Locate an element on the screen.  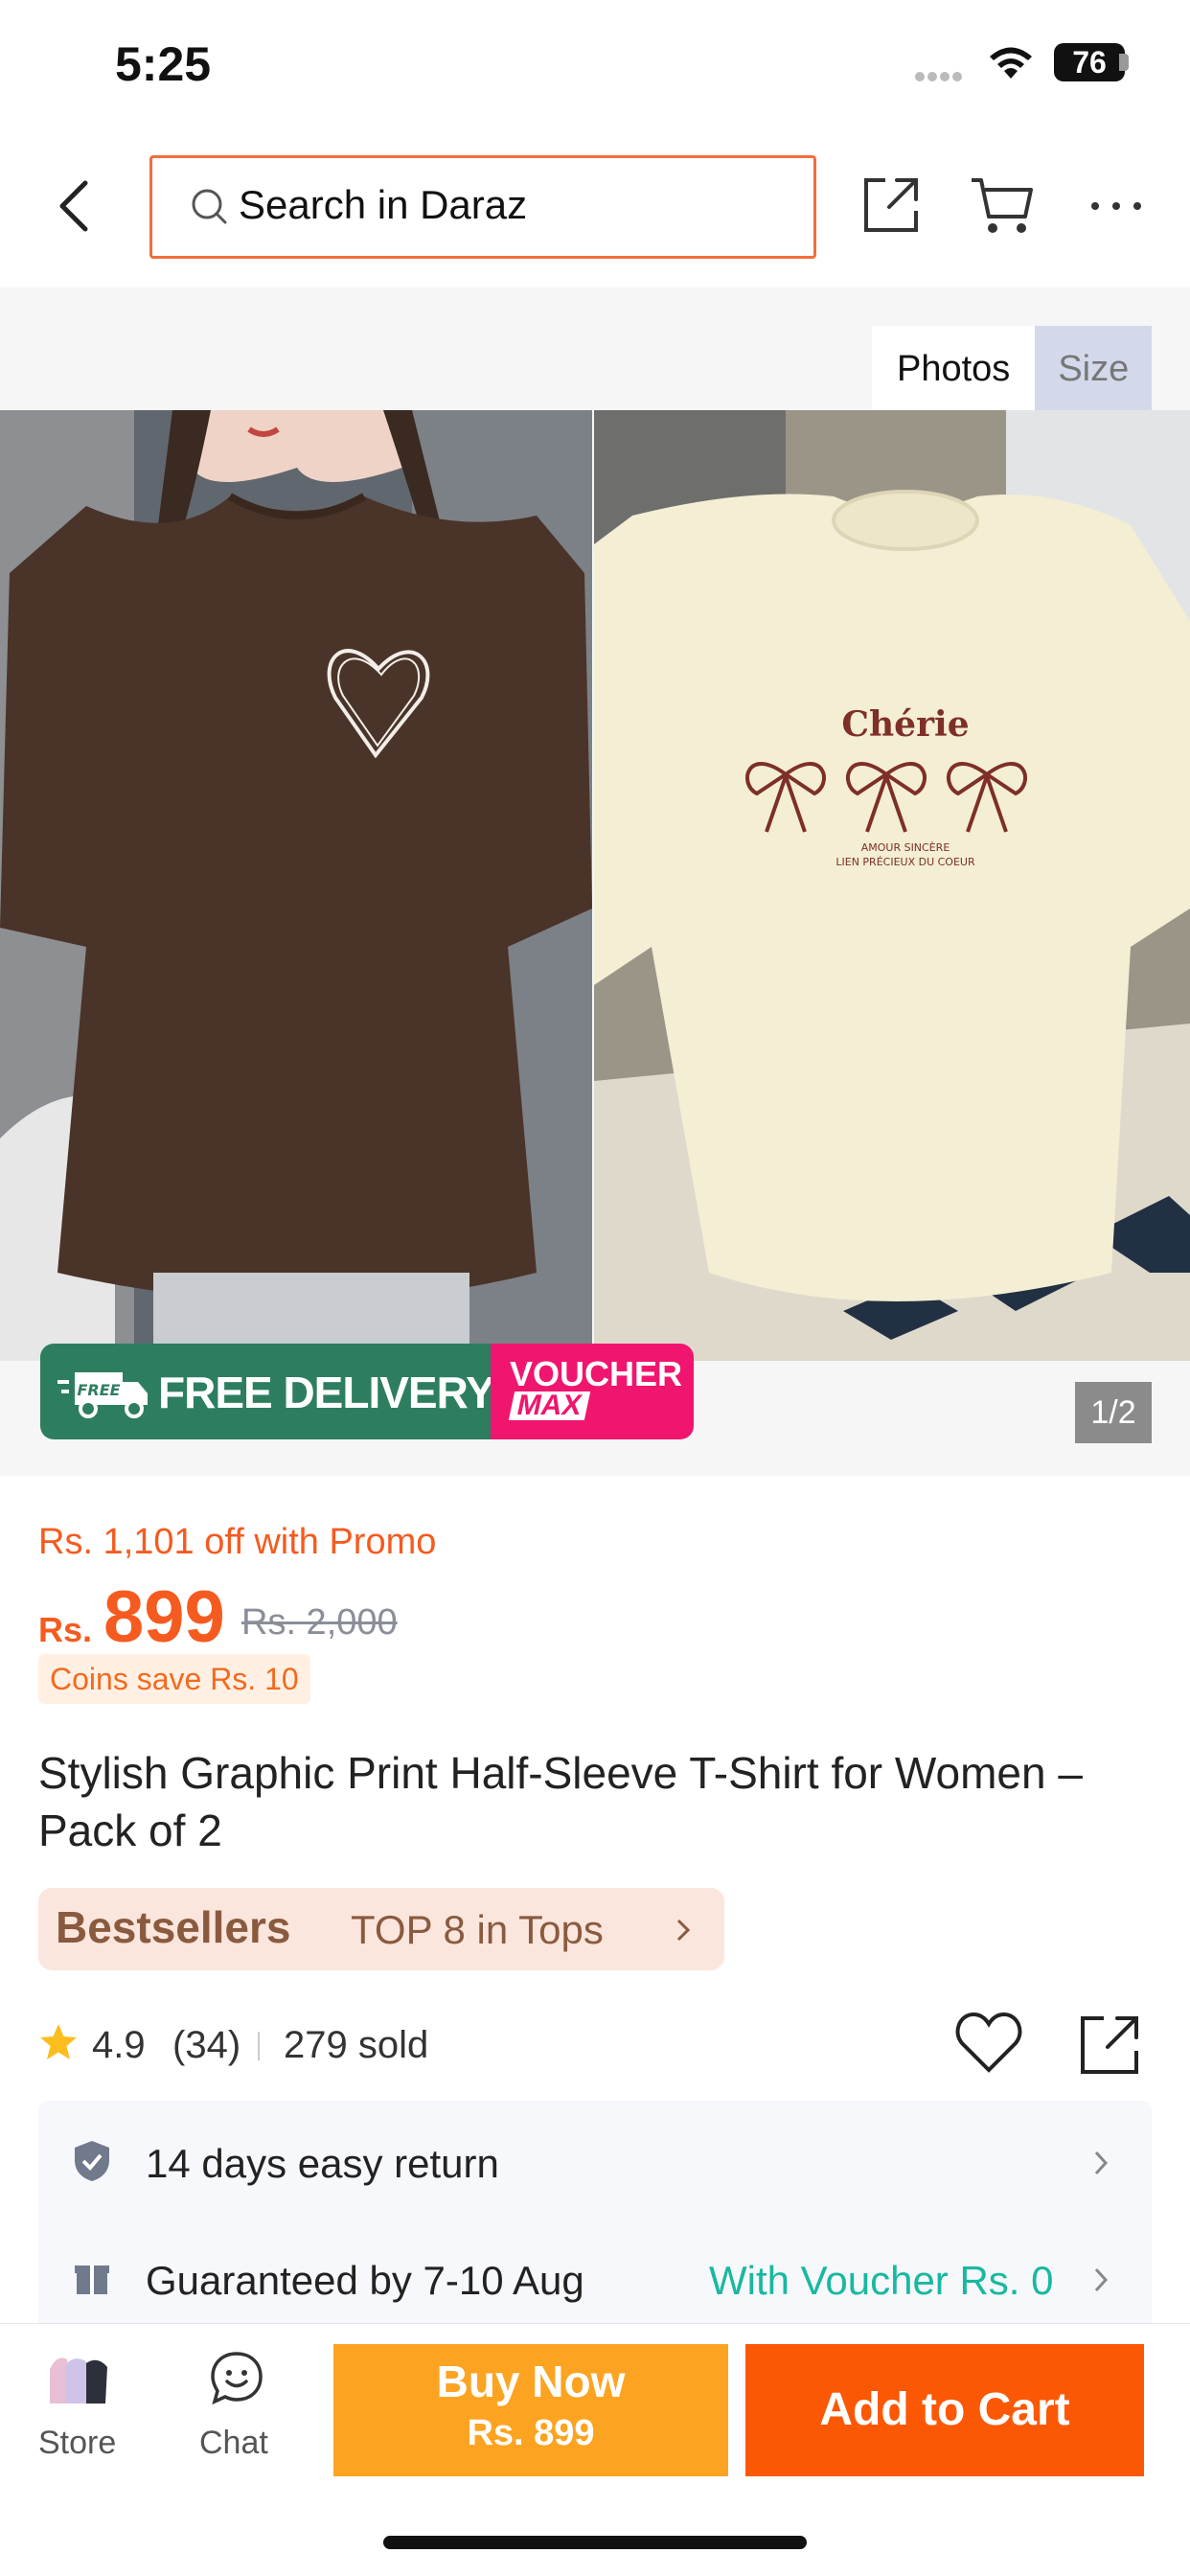
free-delivery-text: FREE DELIVERY is located at coordinates (326, 1392).